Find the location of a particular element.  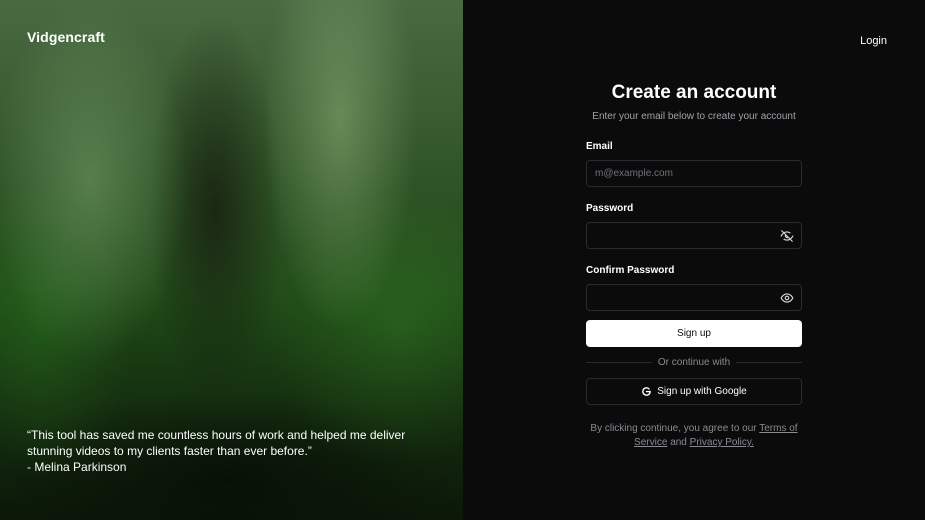

divider-line-right is located at coordinates (769, 362).